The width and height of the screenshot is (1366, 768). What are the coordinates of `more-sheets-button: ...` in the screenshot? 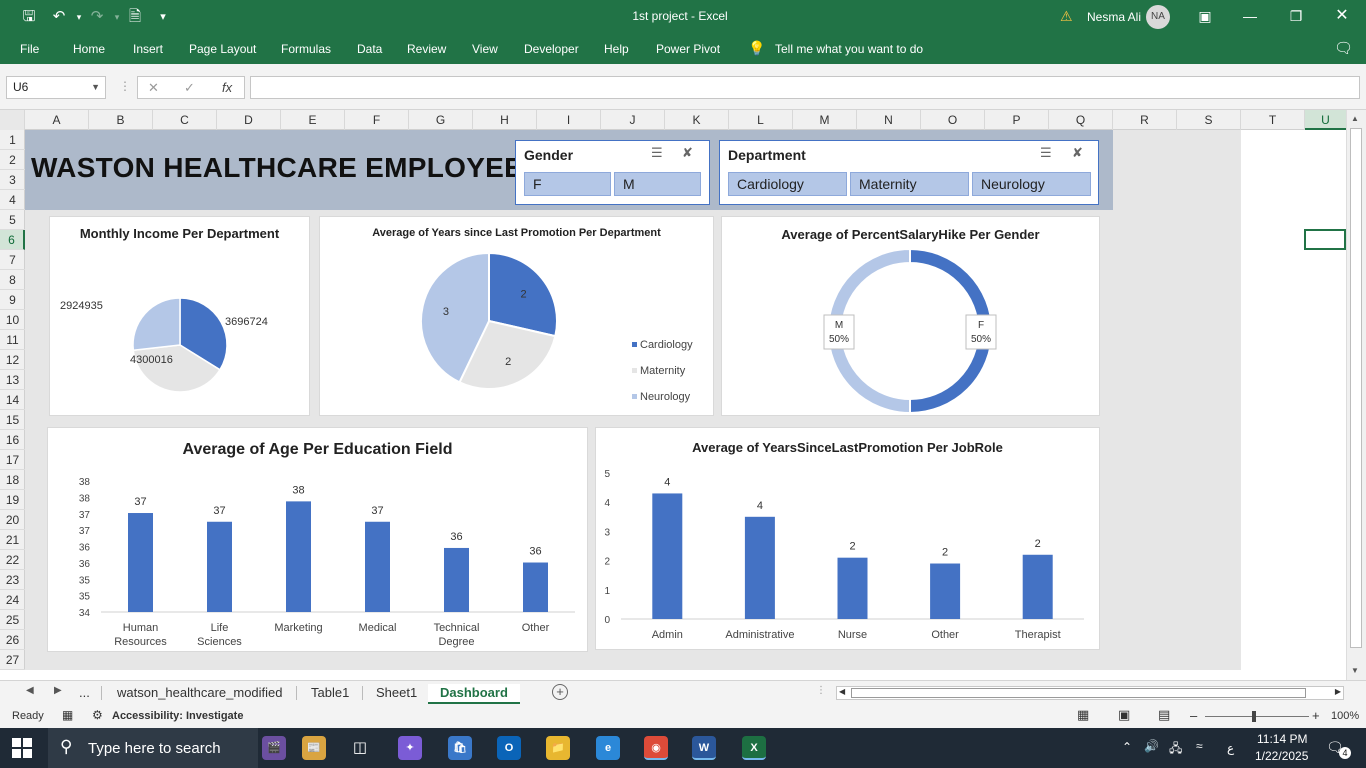 It's located at (84, 694).